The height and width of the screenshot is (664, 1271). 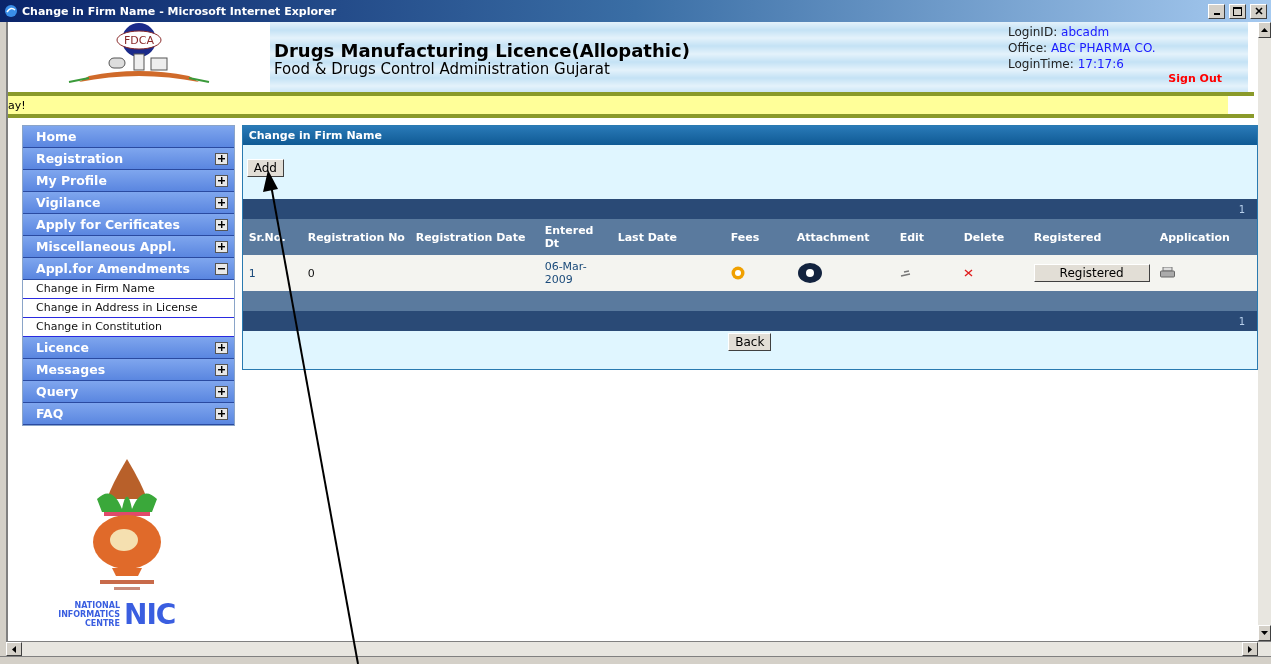 I want to click on minimize-button, so click(x=1216, y=11).